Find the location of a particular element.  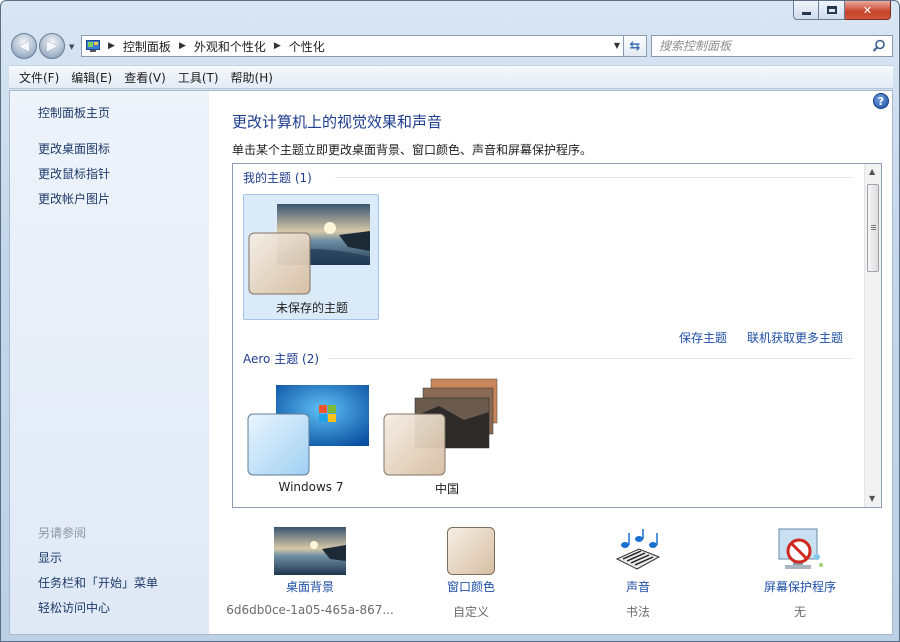

help-icon: ? is located at coordinates (881, 101).